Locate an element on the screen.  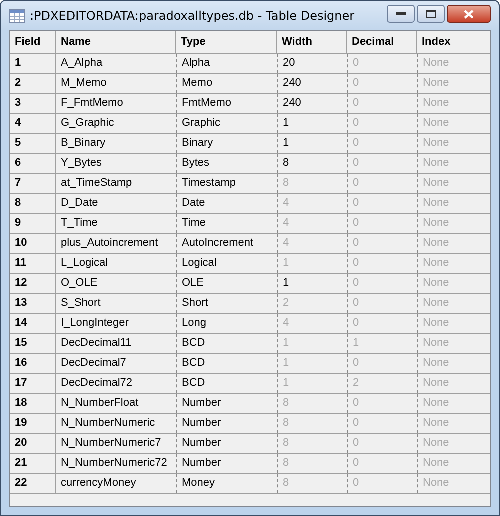
table-cell: Date is located at coordinates (226, 203).